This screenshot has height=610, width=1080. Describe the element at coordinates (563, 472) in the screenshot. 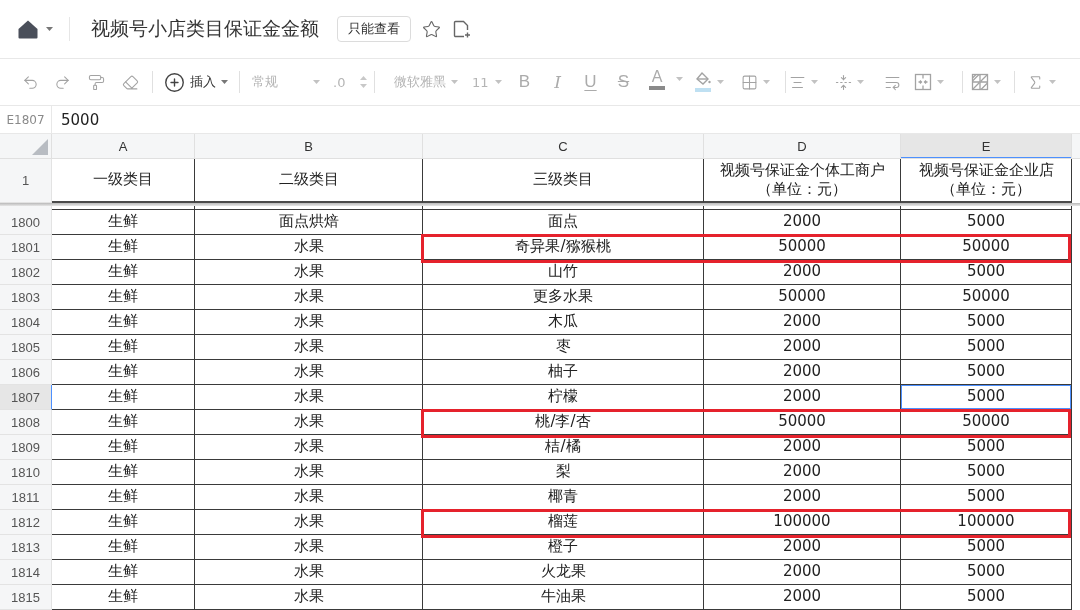

I see `table-cell: 梨` at that location.